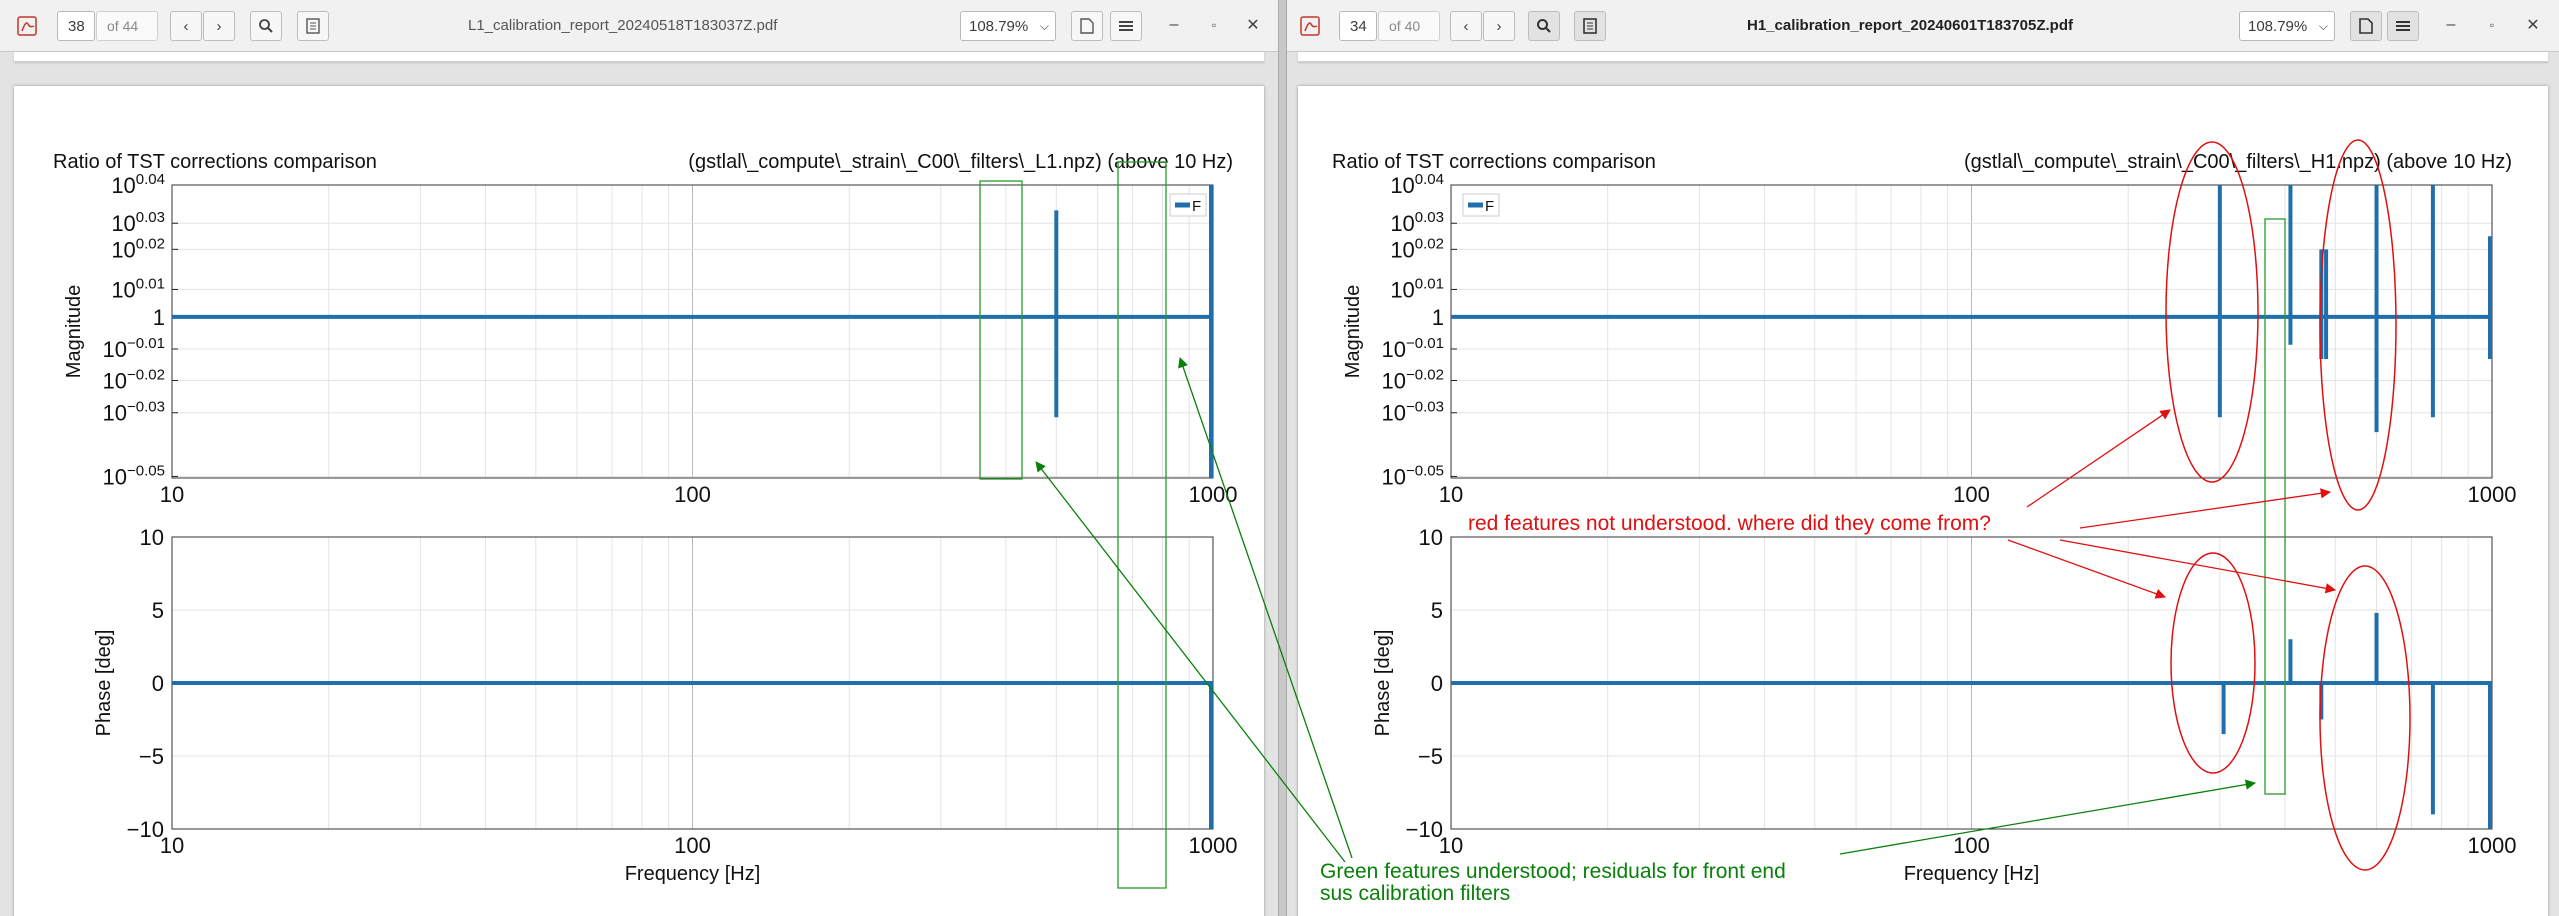  Describe the element at coordinates (1001, 330) in the screenshot. I see `green-box-500hz` at that location.